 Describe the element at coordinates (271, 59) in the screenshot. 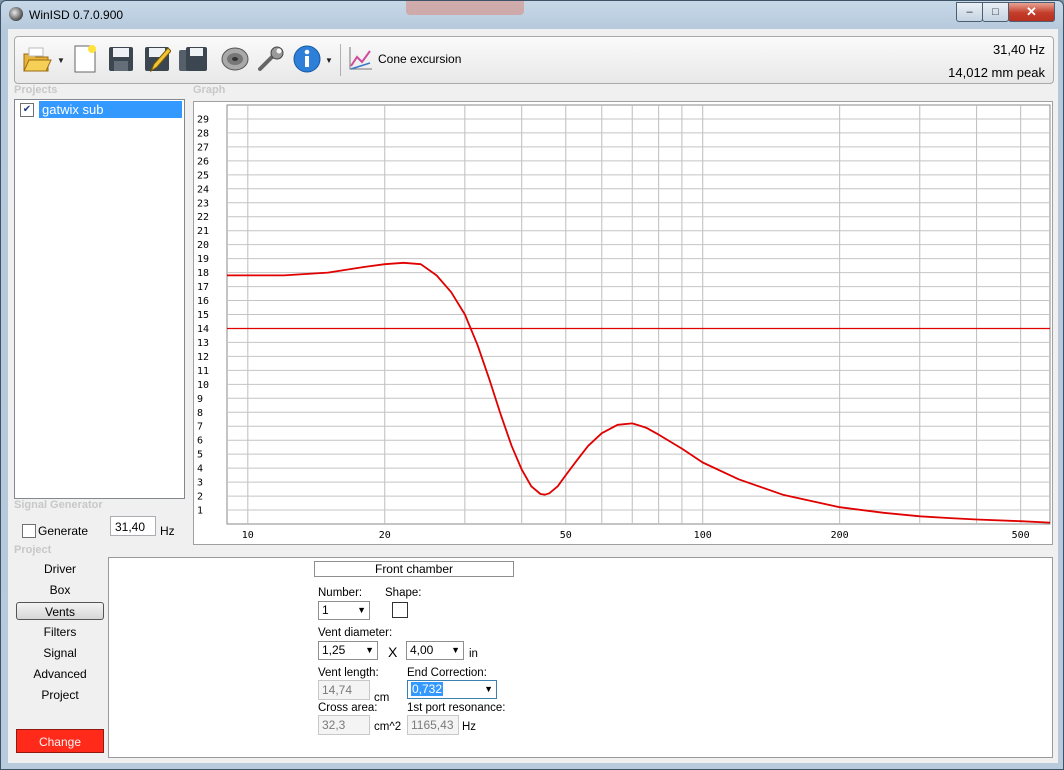

I see `wrench-icon` at that location.